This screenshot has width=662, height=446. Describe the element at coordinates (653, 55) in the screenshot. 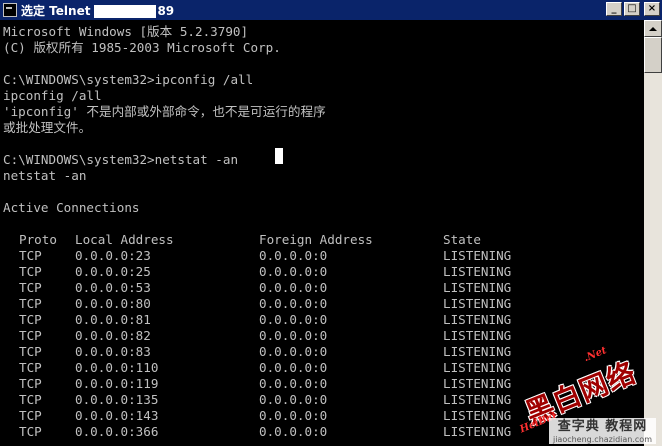

I see `scroll-thumb` at that location.